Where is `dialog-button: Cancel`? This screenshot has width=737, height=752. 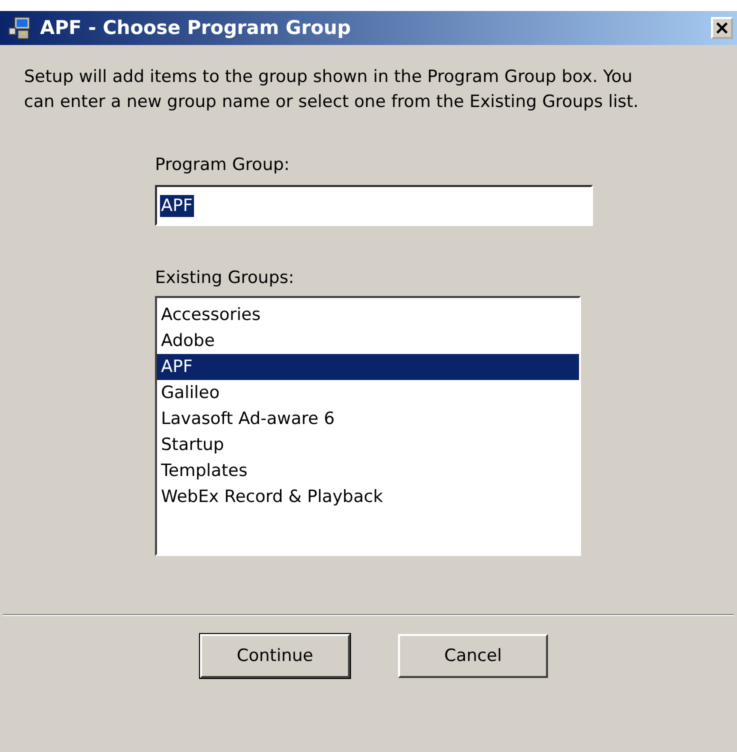 dialog-button: Cancel is located at coordinates (473, 656).